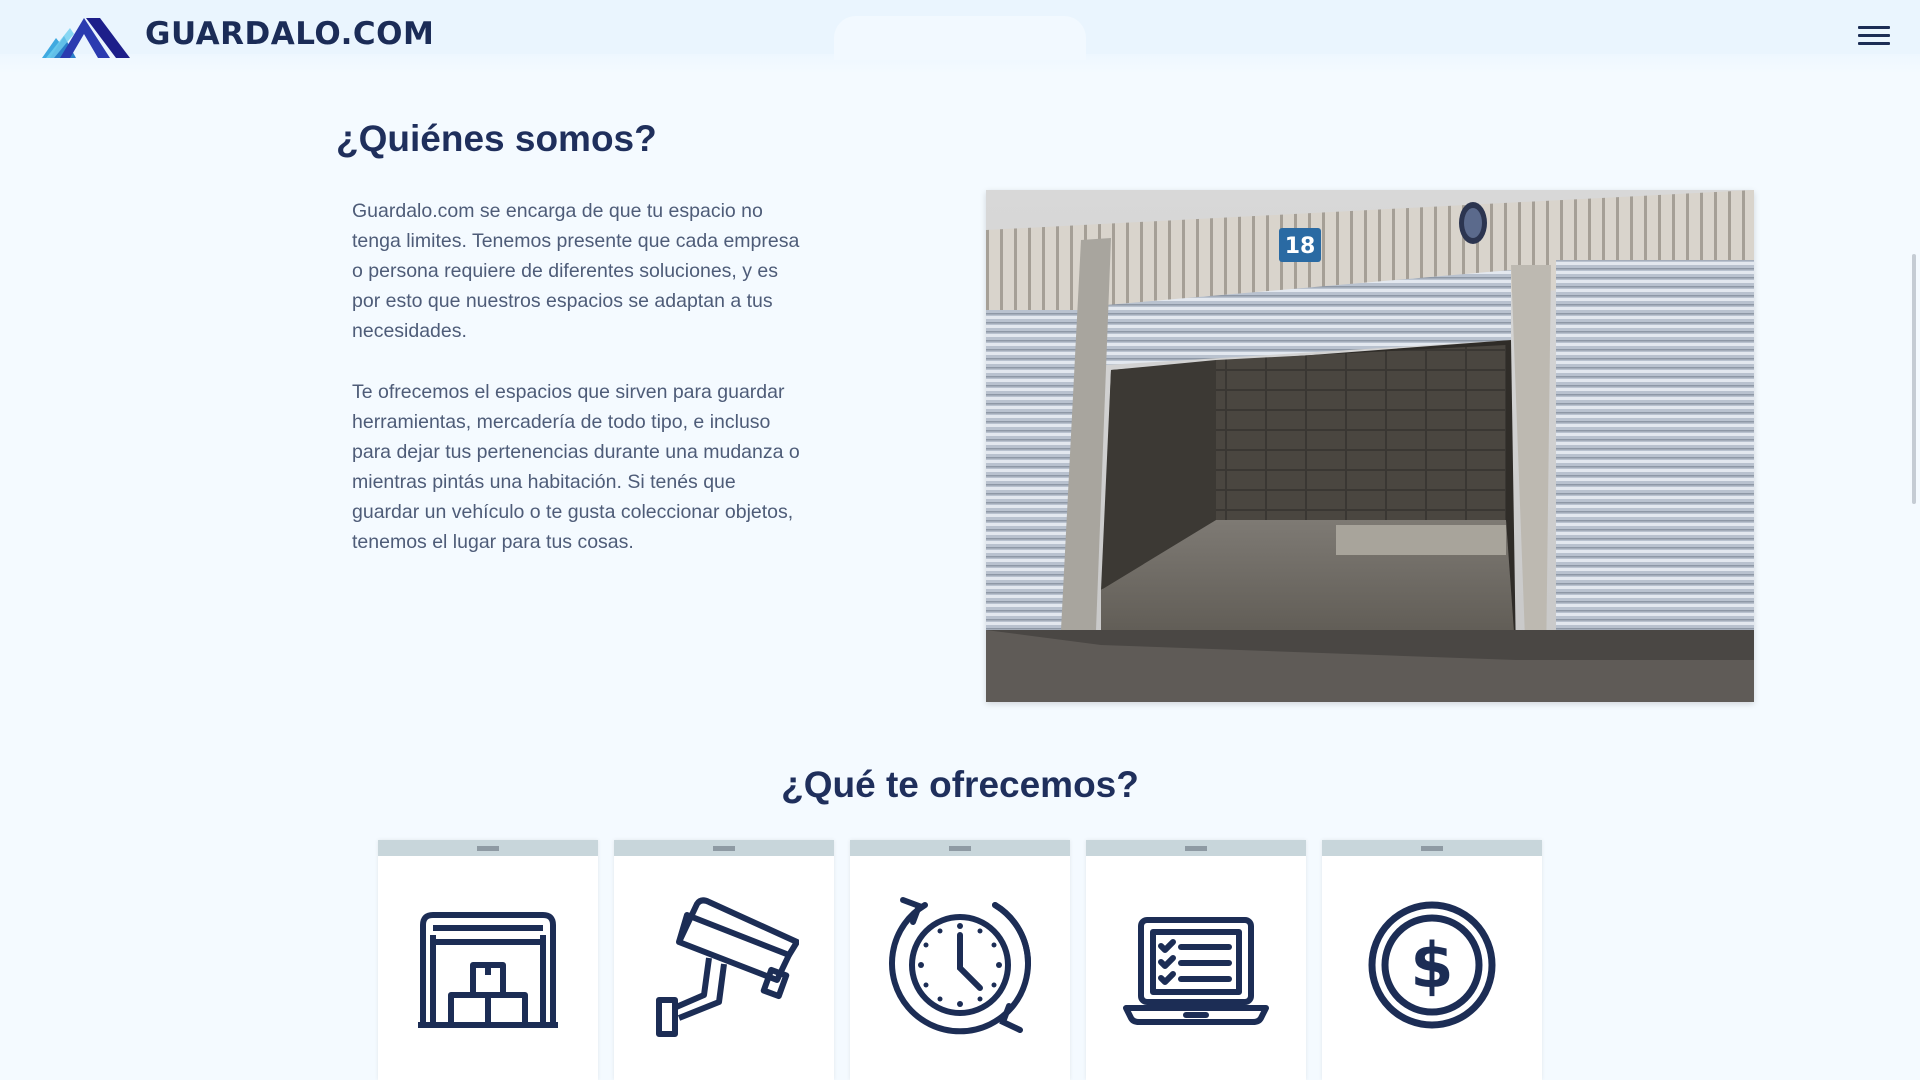 The height and width of the screenshot is (1080, 1920). Describe the element at coordinates (289, 34) in the screenshot. I see `brand-name: GUARDALO.COM` at that location.